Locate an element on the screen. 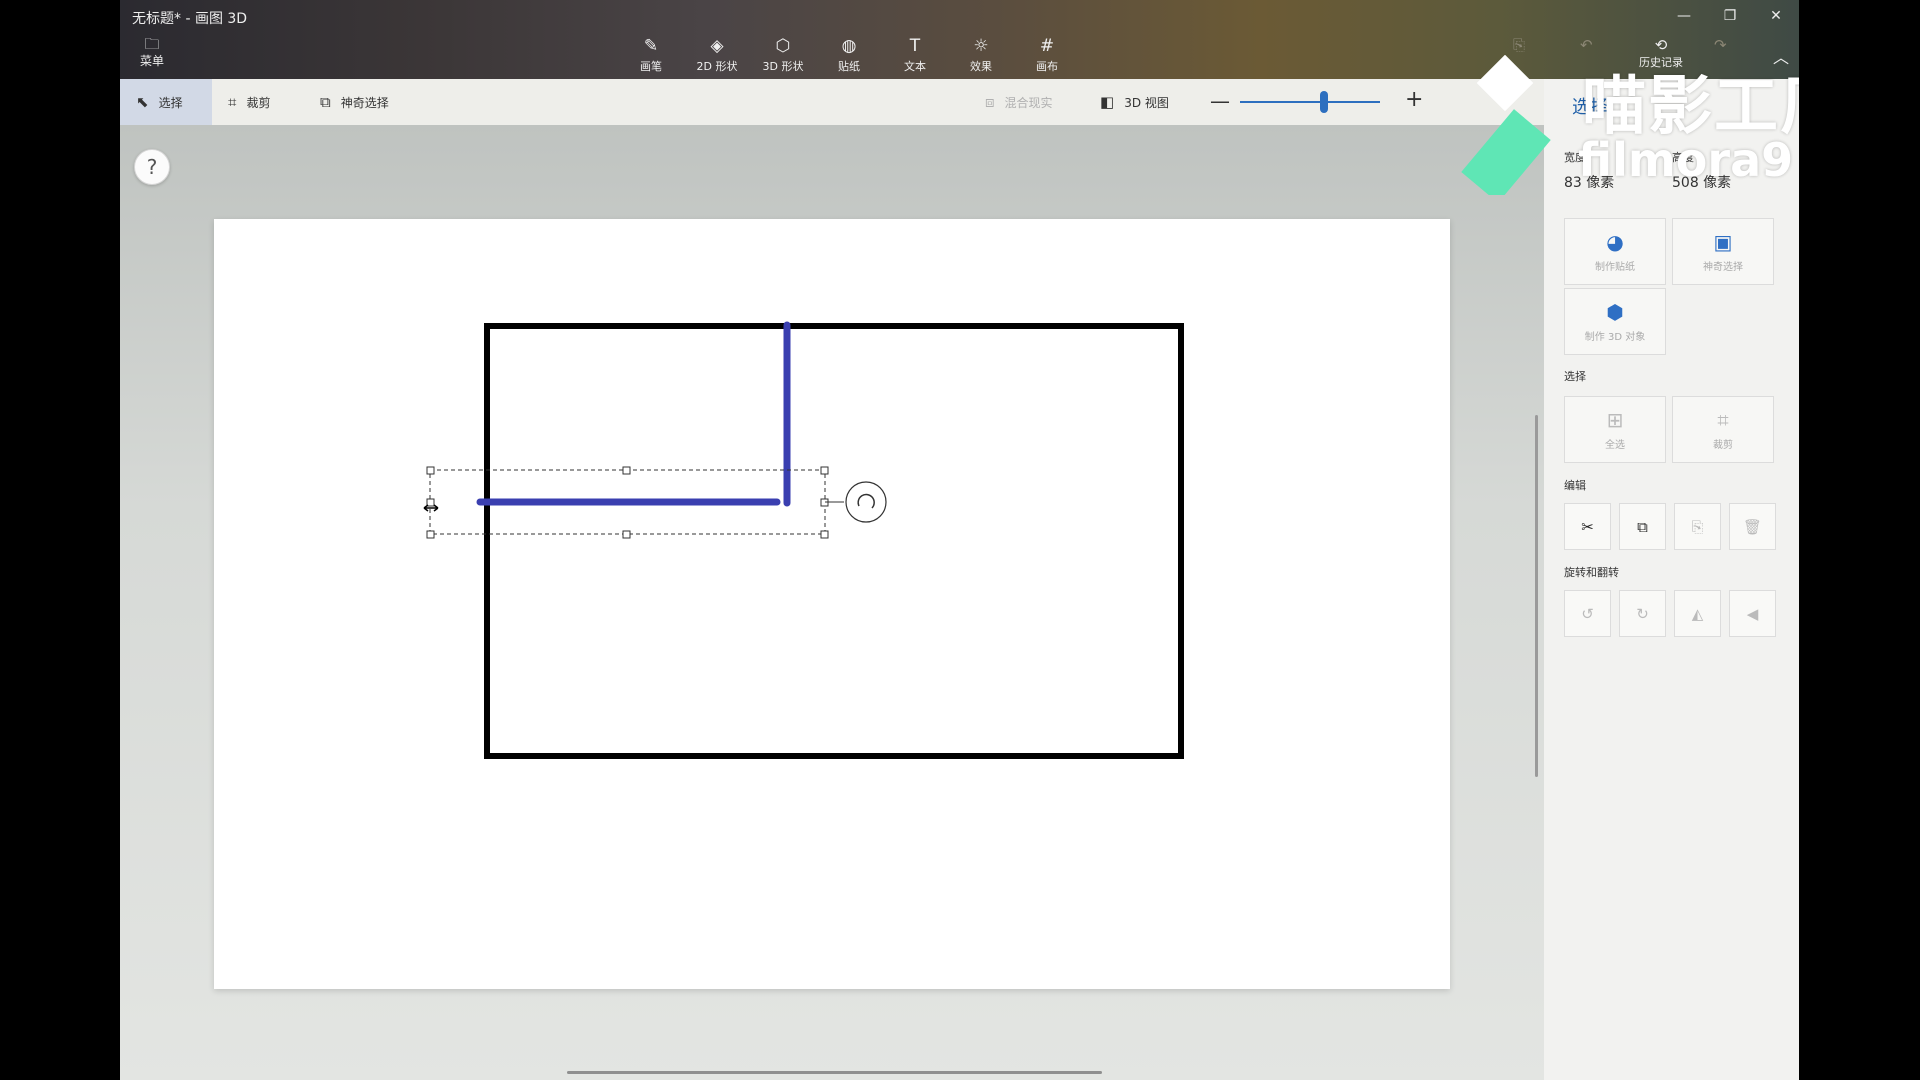  flip-horizontal-icon: ◀ is located at coordinates (1752, 613).